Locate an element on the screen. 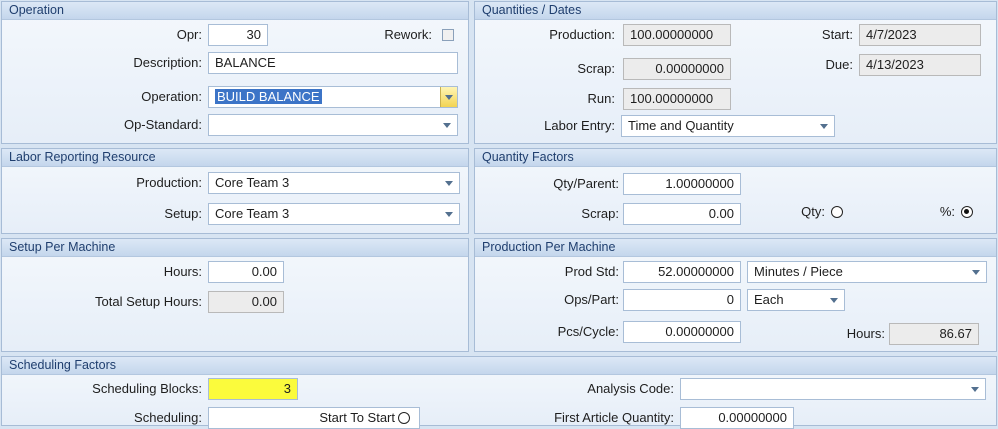  prod-std-label: Prod Std: is located at coordinates (591, 271).